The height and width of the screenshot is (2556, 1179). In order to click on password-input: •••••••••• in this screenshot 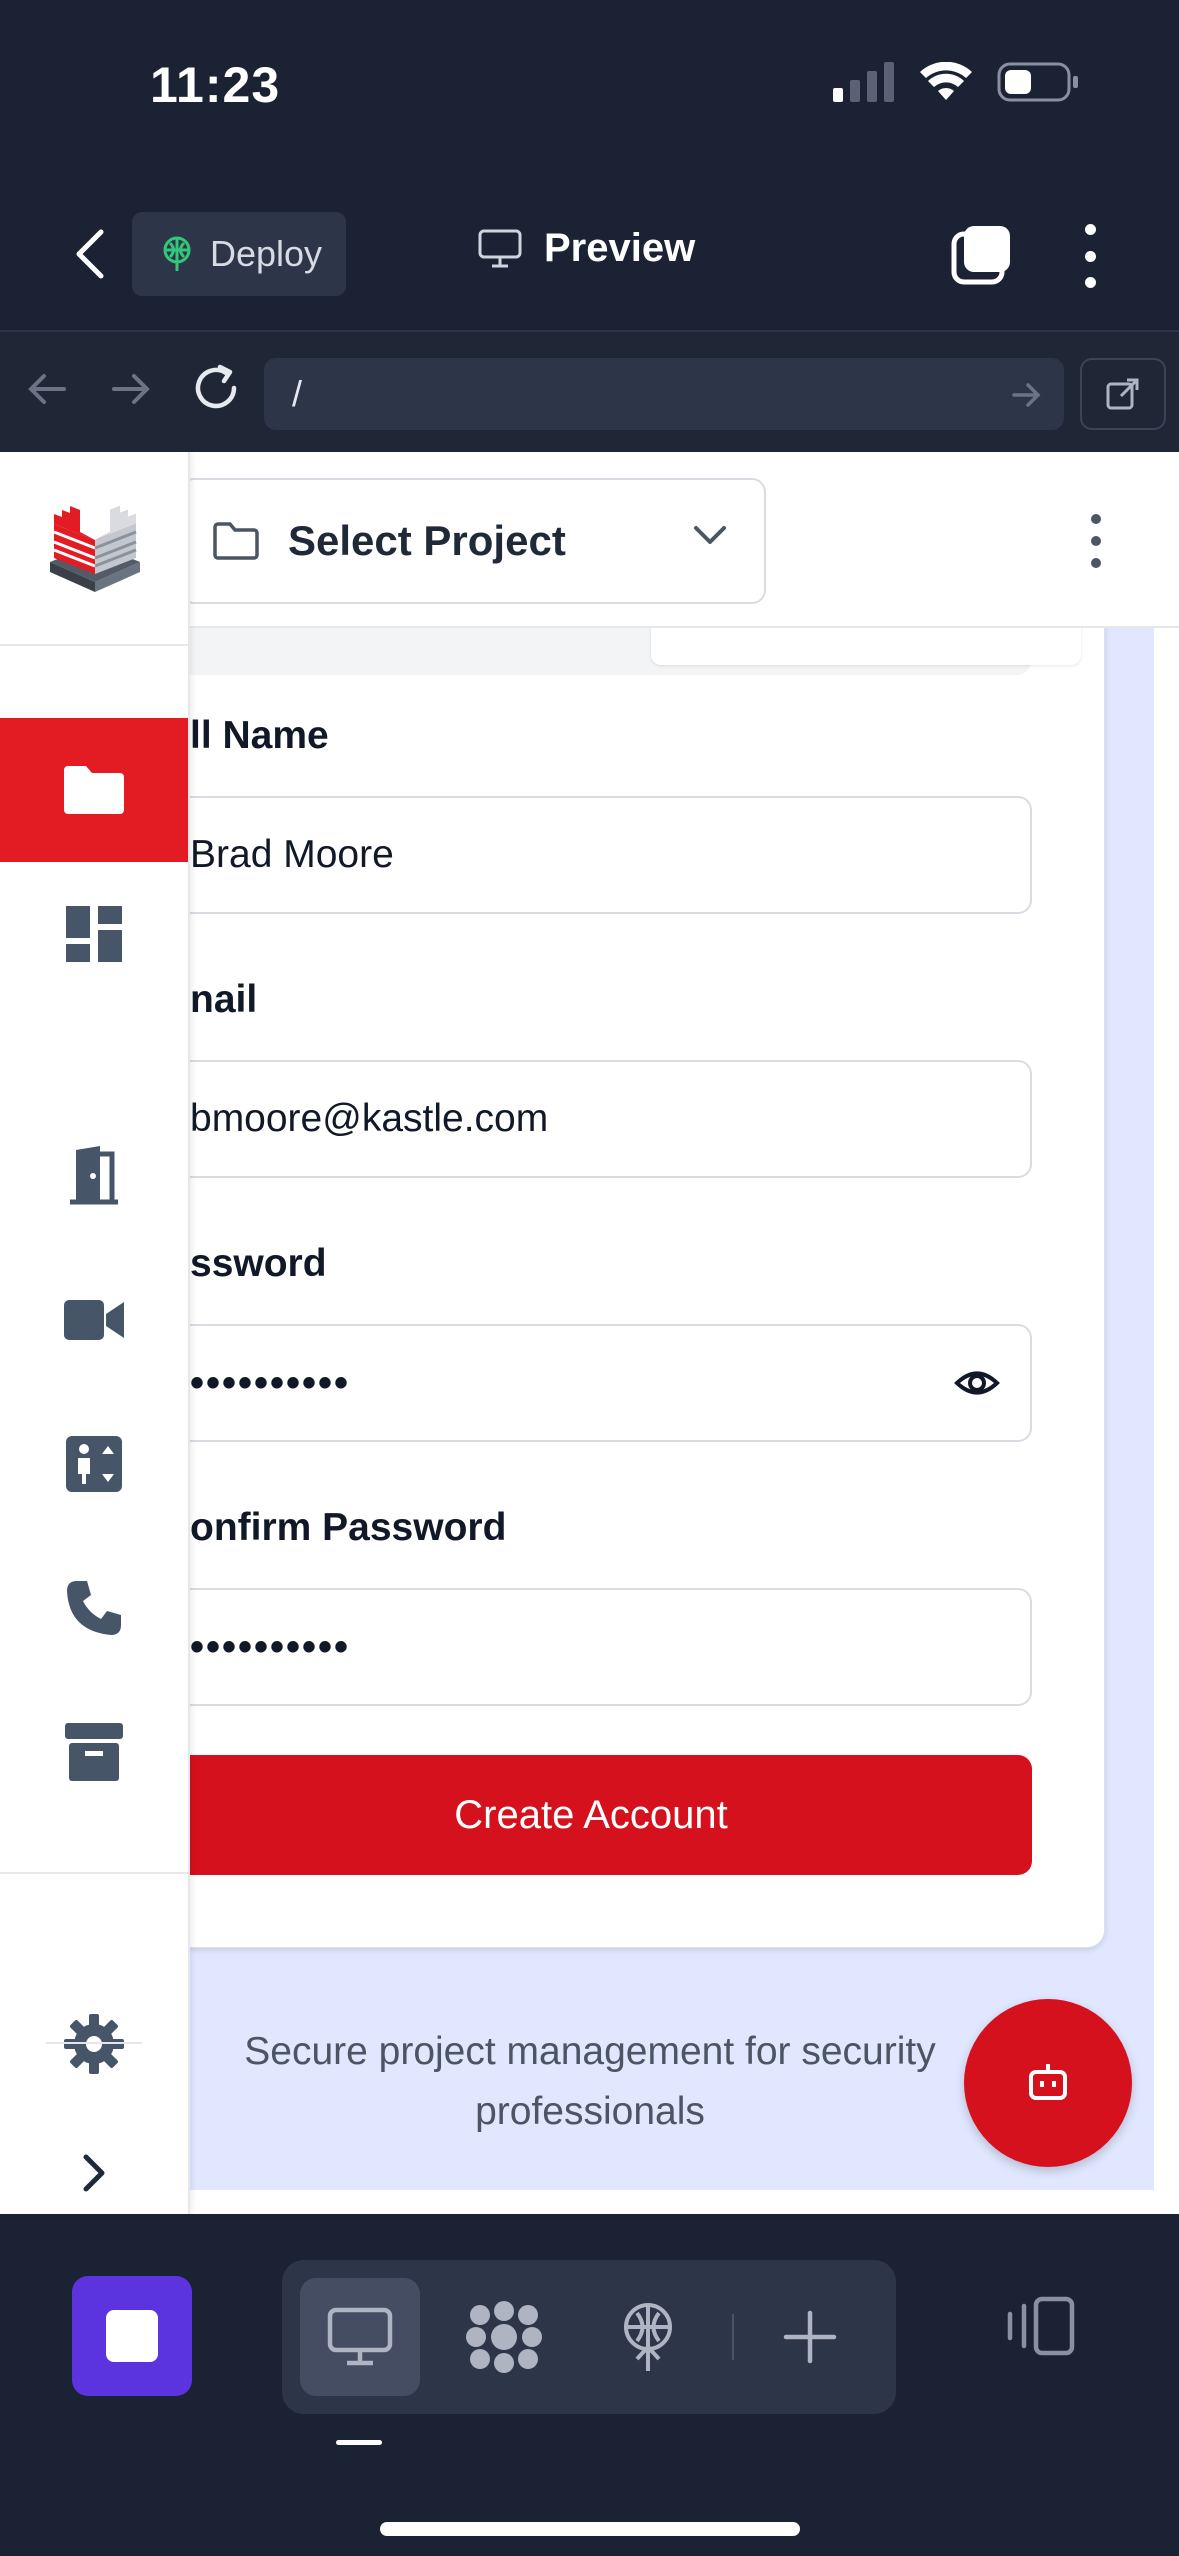, I will do `click(601, 1383)`.